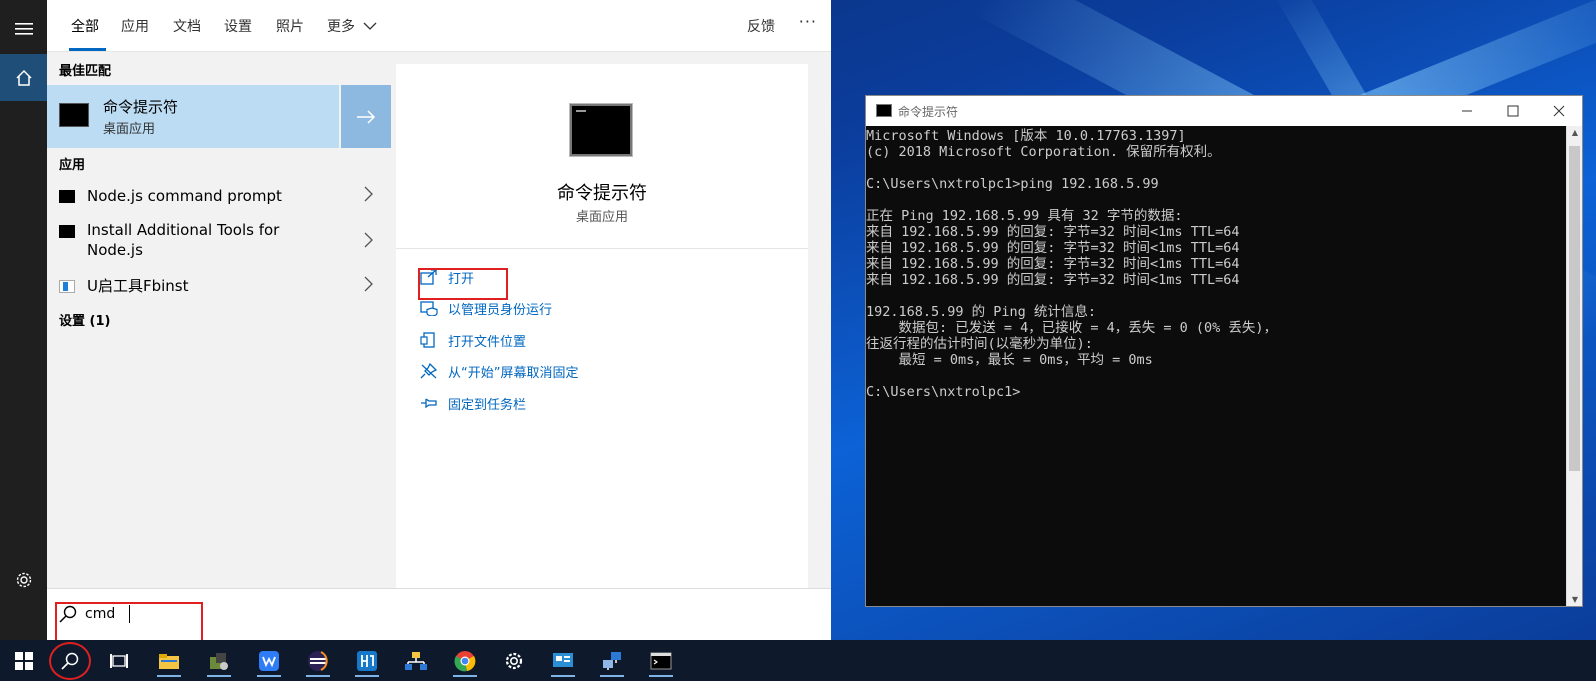 This screenshot has height=681, width=1596. What do you see at coordinates (661, 660) in the screenshot?
I see `cmd-icon` at bounding box center [661, 660].